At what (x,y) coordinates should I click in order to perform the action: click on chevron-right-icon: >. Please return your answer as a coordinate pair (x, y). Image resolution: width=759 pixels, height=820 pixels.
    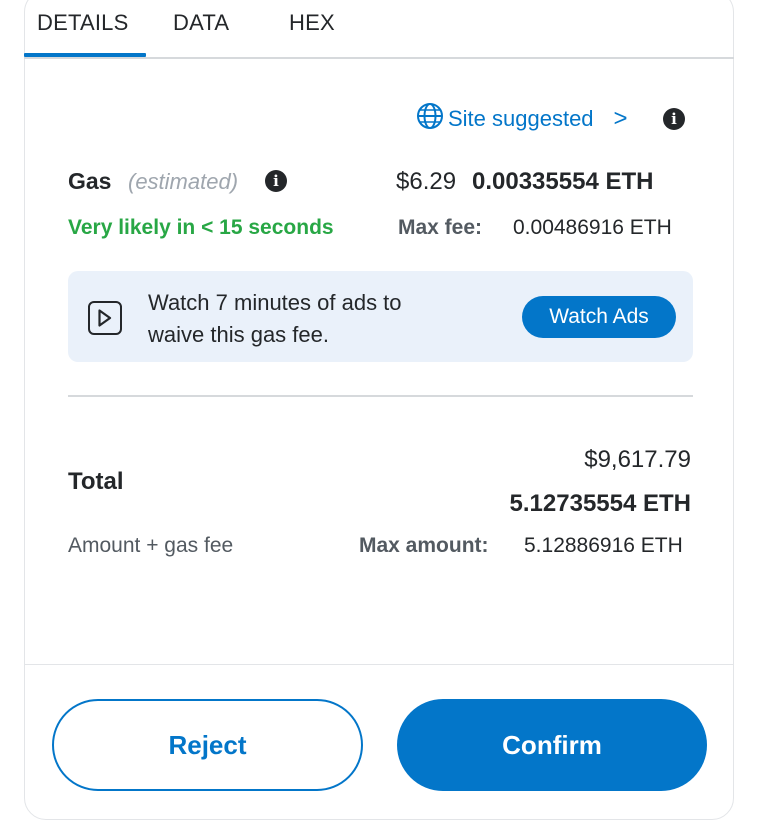
    Looking at the image, I should click on (620, 118).